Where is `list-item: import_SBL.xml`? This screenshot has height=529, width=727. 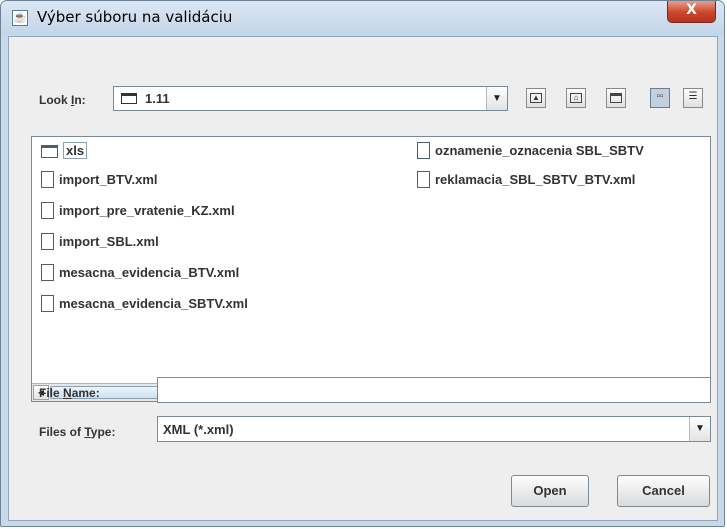
list-item: import_SBL.xml is located at coordinates (100, 242).